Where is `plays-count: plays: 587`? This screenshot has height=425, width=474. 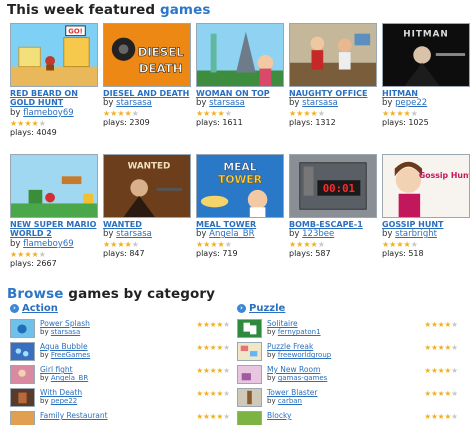 plays-count: plays: 587 is located at coordinates (310, 253).